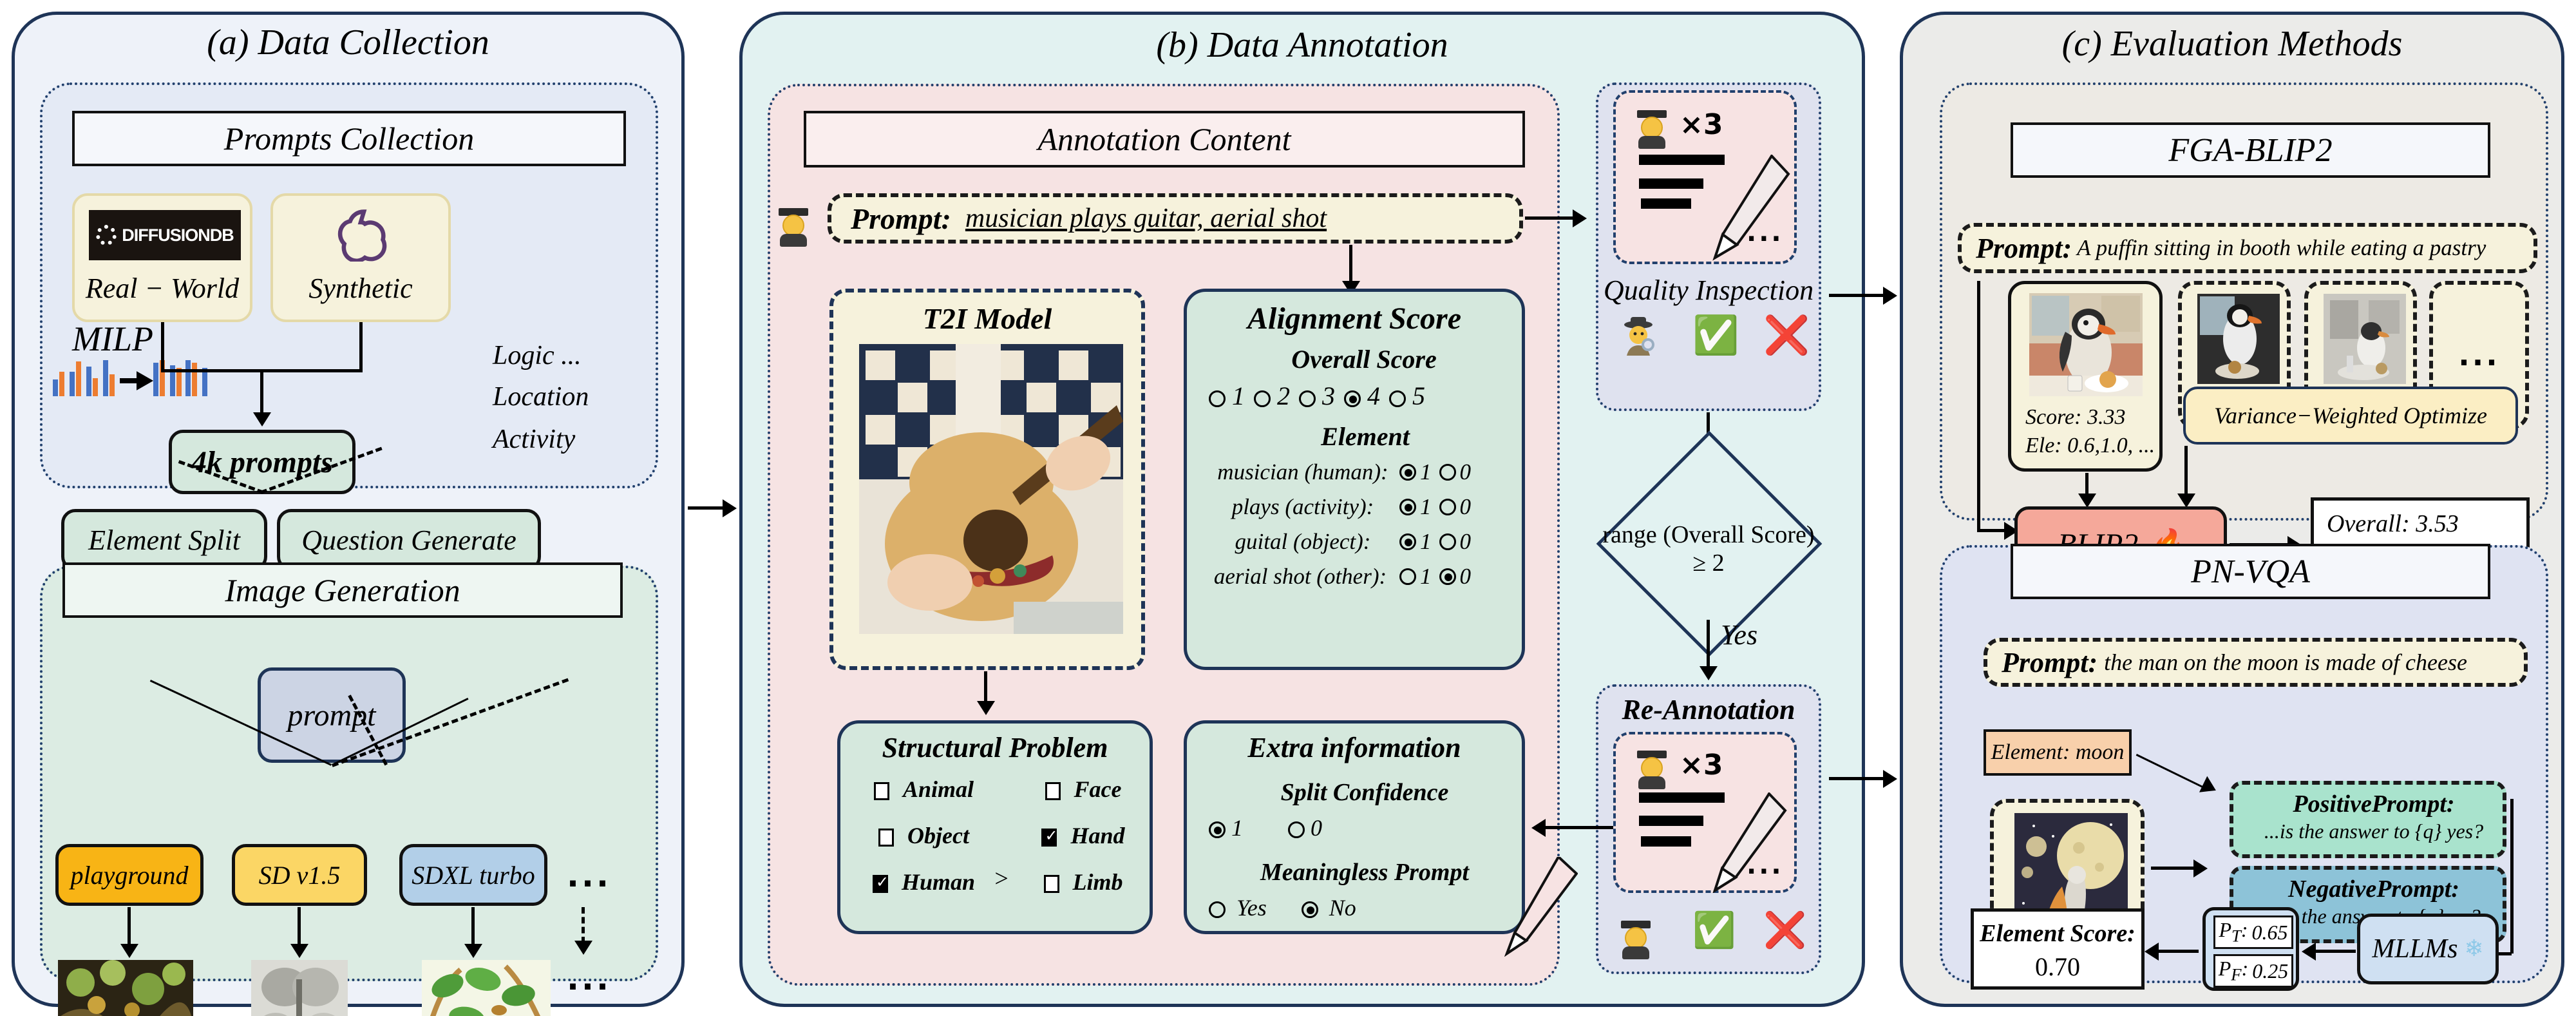  Describe the element at coordinates (924, 835) in the screenshot. I see `structural-option-object: Object` at that location.